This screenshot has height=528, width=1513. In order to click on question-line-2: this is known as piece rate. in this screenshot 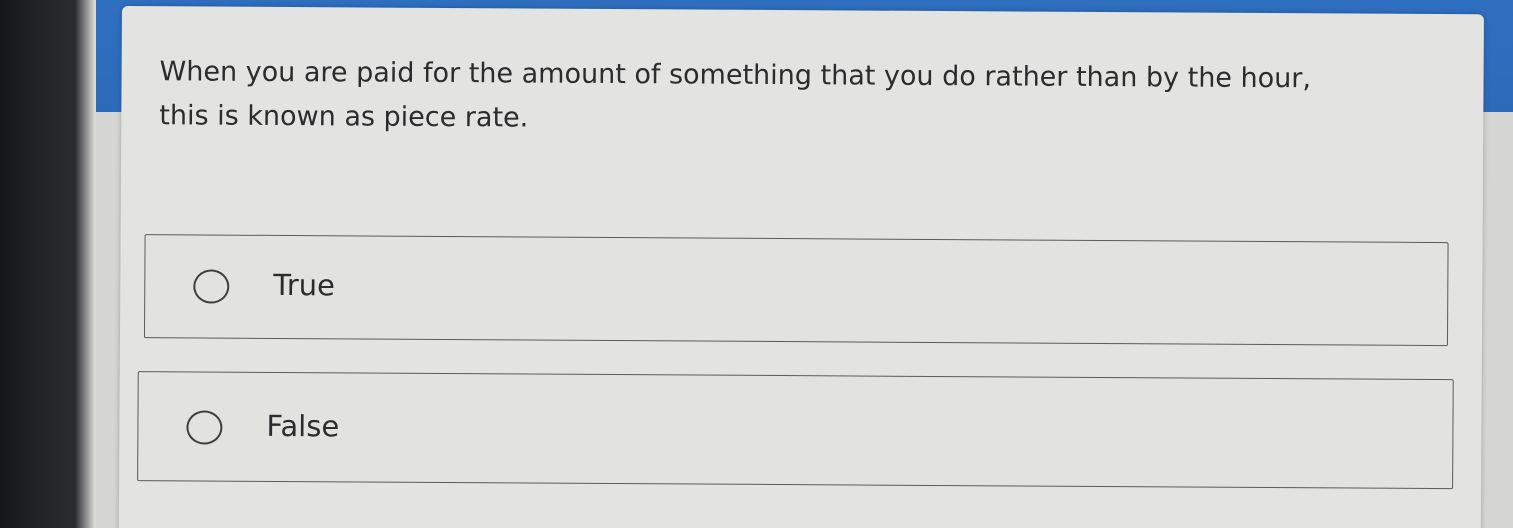, I will do `click(344, 117)`.